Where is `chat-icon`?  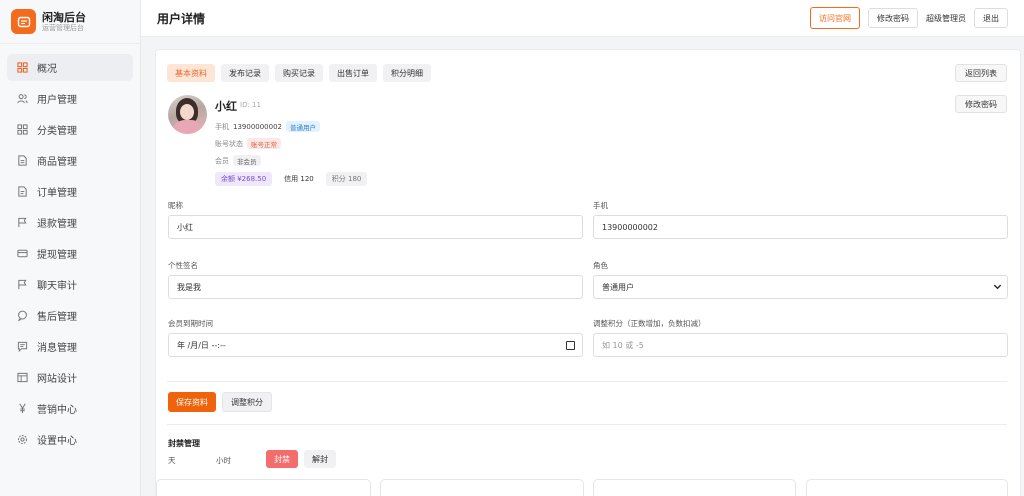
chat-icon is located at coordinates (22, 315).